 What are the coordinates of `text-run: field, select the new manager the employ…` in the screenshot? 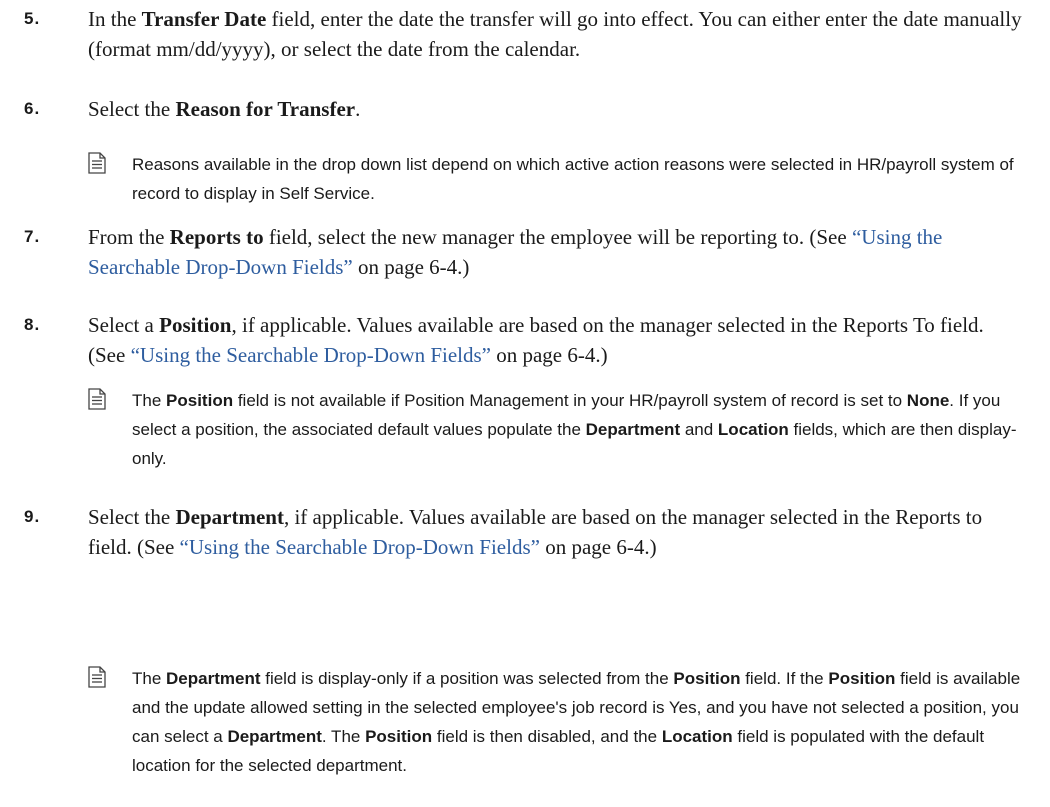 It's located at (557, 237).